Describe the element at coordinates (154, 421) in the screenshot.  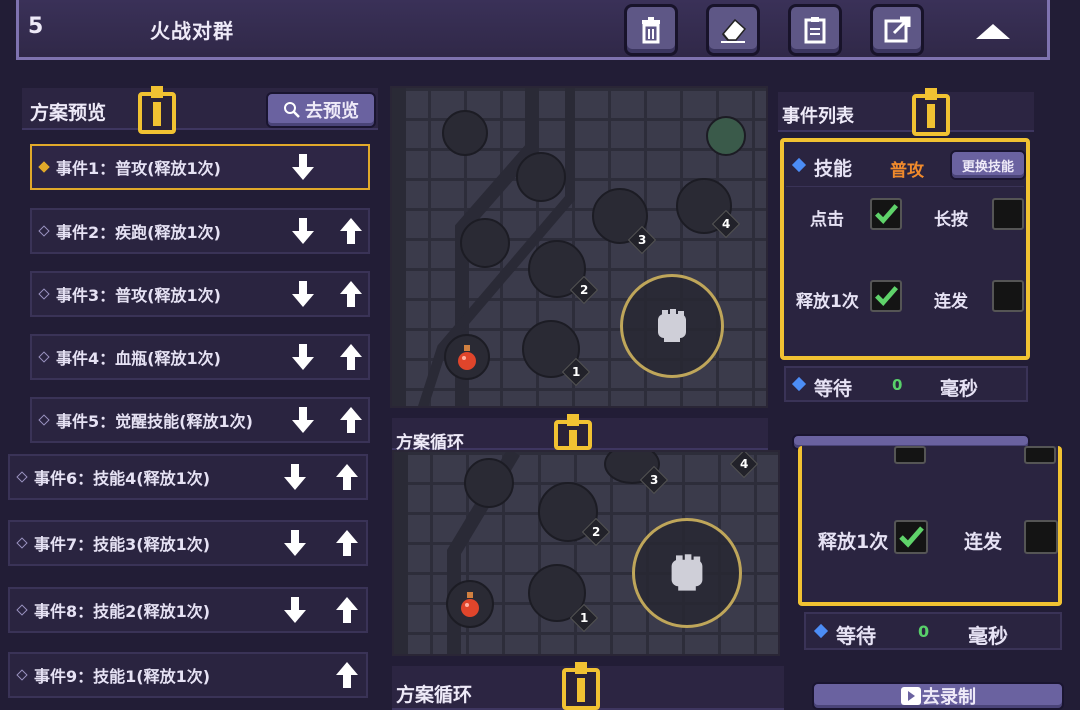
I see `event-label: 事件5：觉醒技能(释放1次)` at that location.